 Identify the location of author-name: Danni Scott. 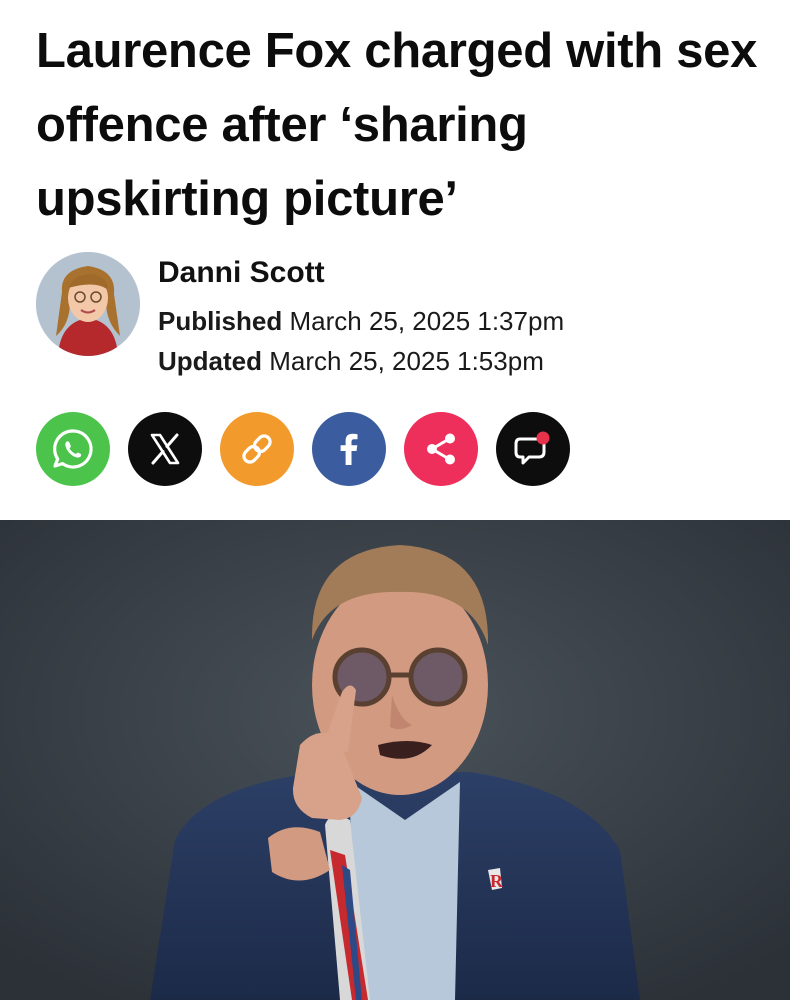
(241, 273).